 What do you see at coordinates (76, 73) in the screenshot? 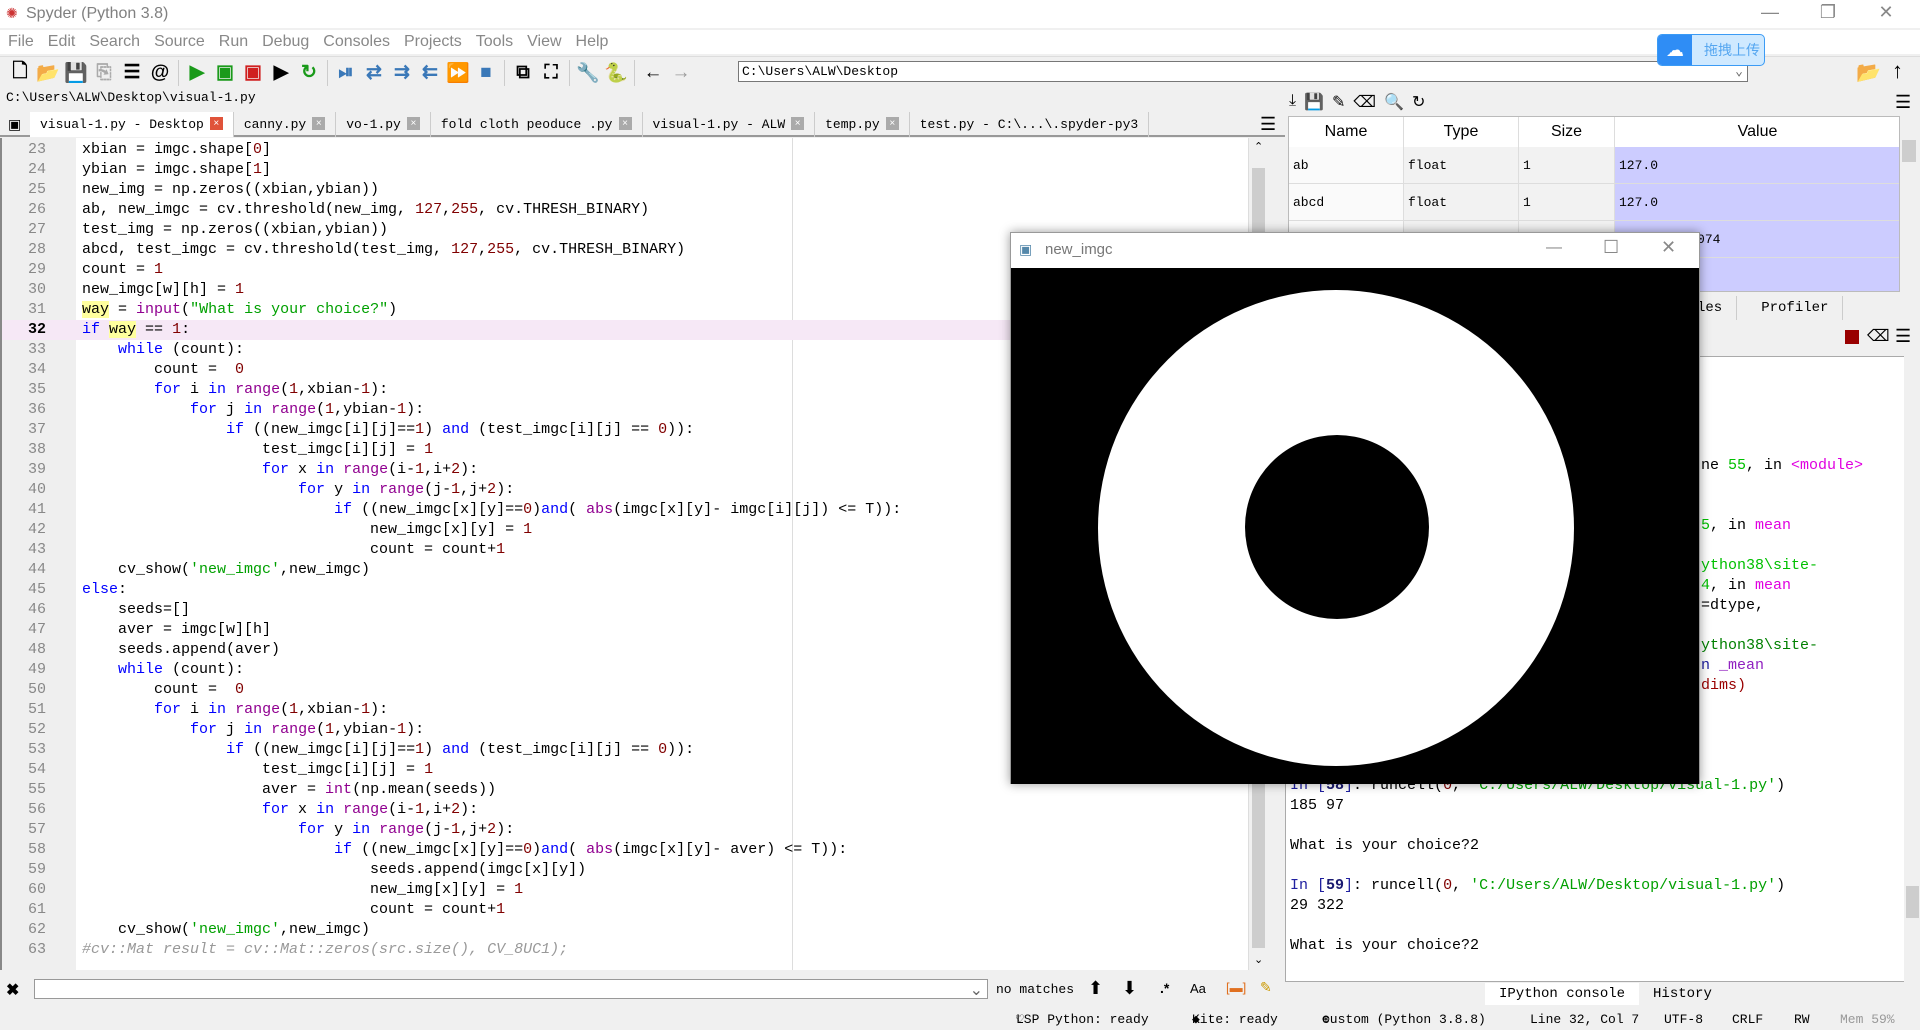
I see `save-icon: 💾` at bounding box center [76, 73].